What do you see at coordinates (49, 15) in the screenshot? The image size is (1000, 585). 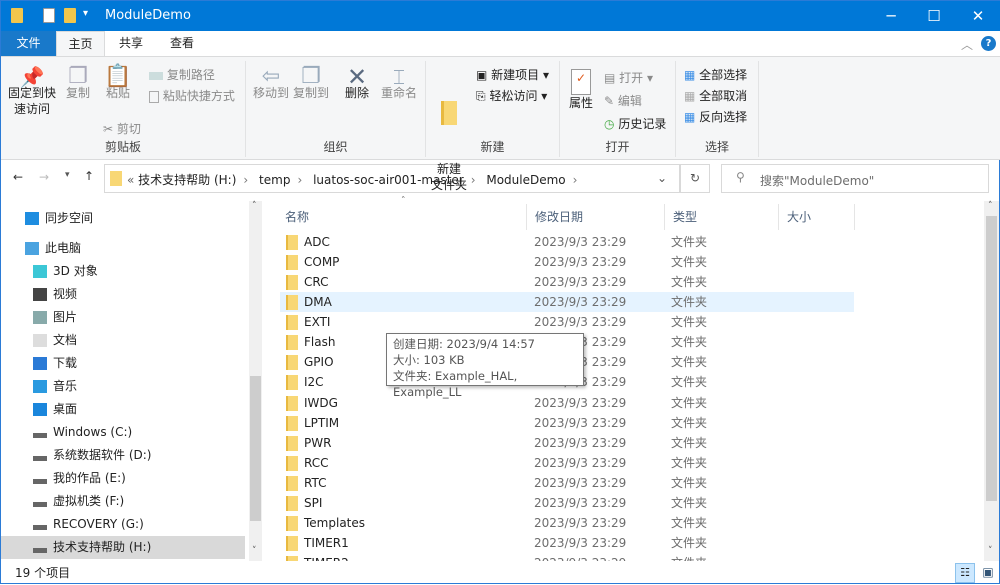 I see `properties-quick-icon` at bounding box center [49, 15].